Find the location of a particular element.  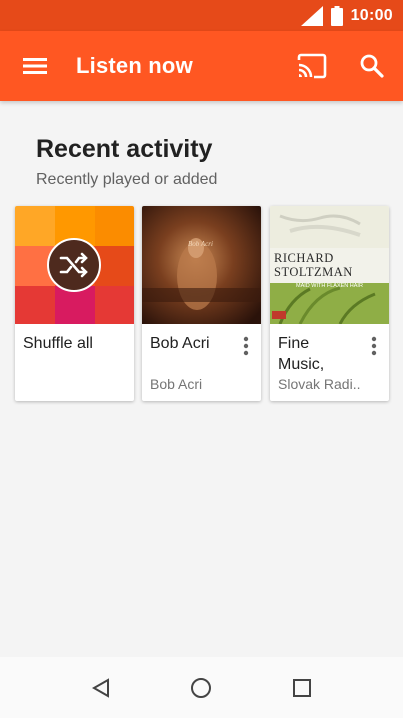

shuffle-mosaic is located at coordinates (74, 265).